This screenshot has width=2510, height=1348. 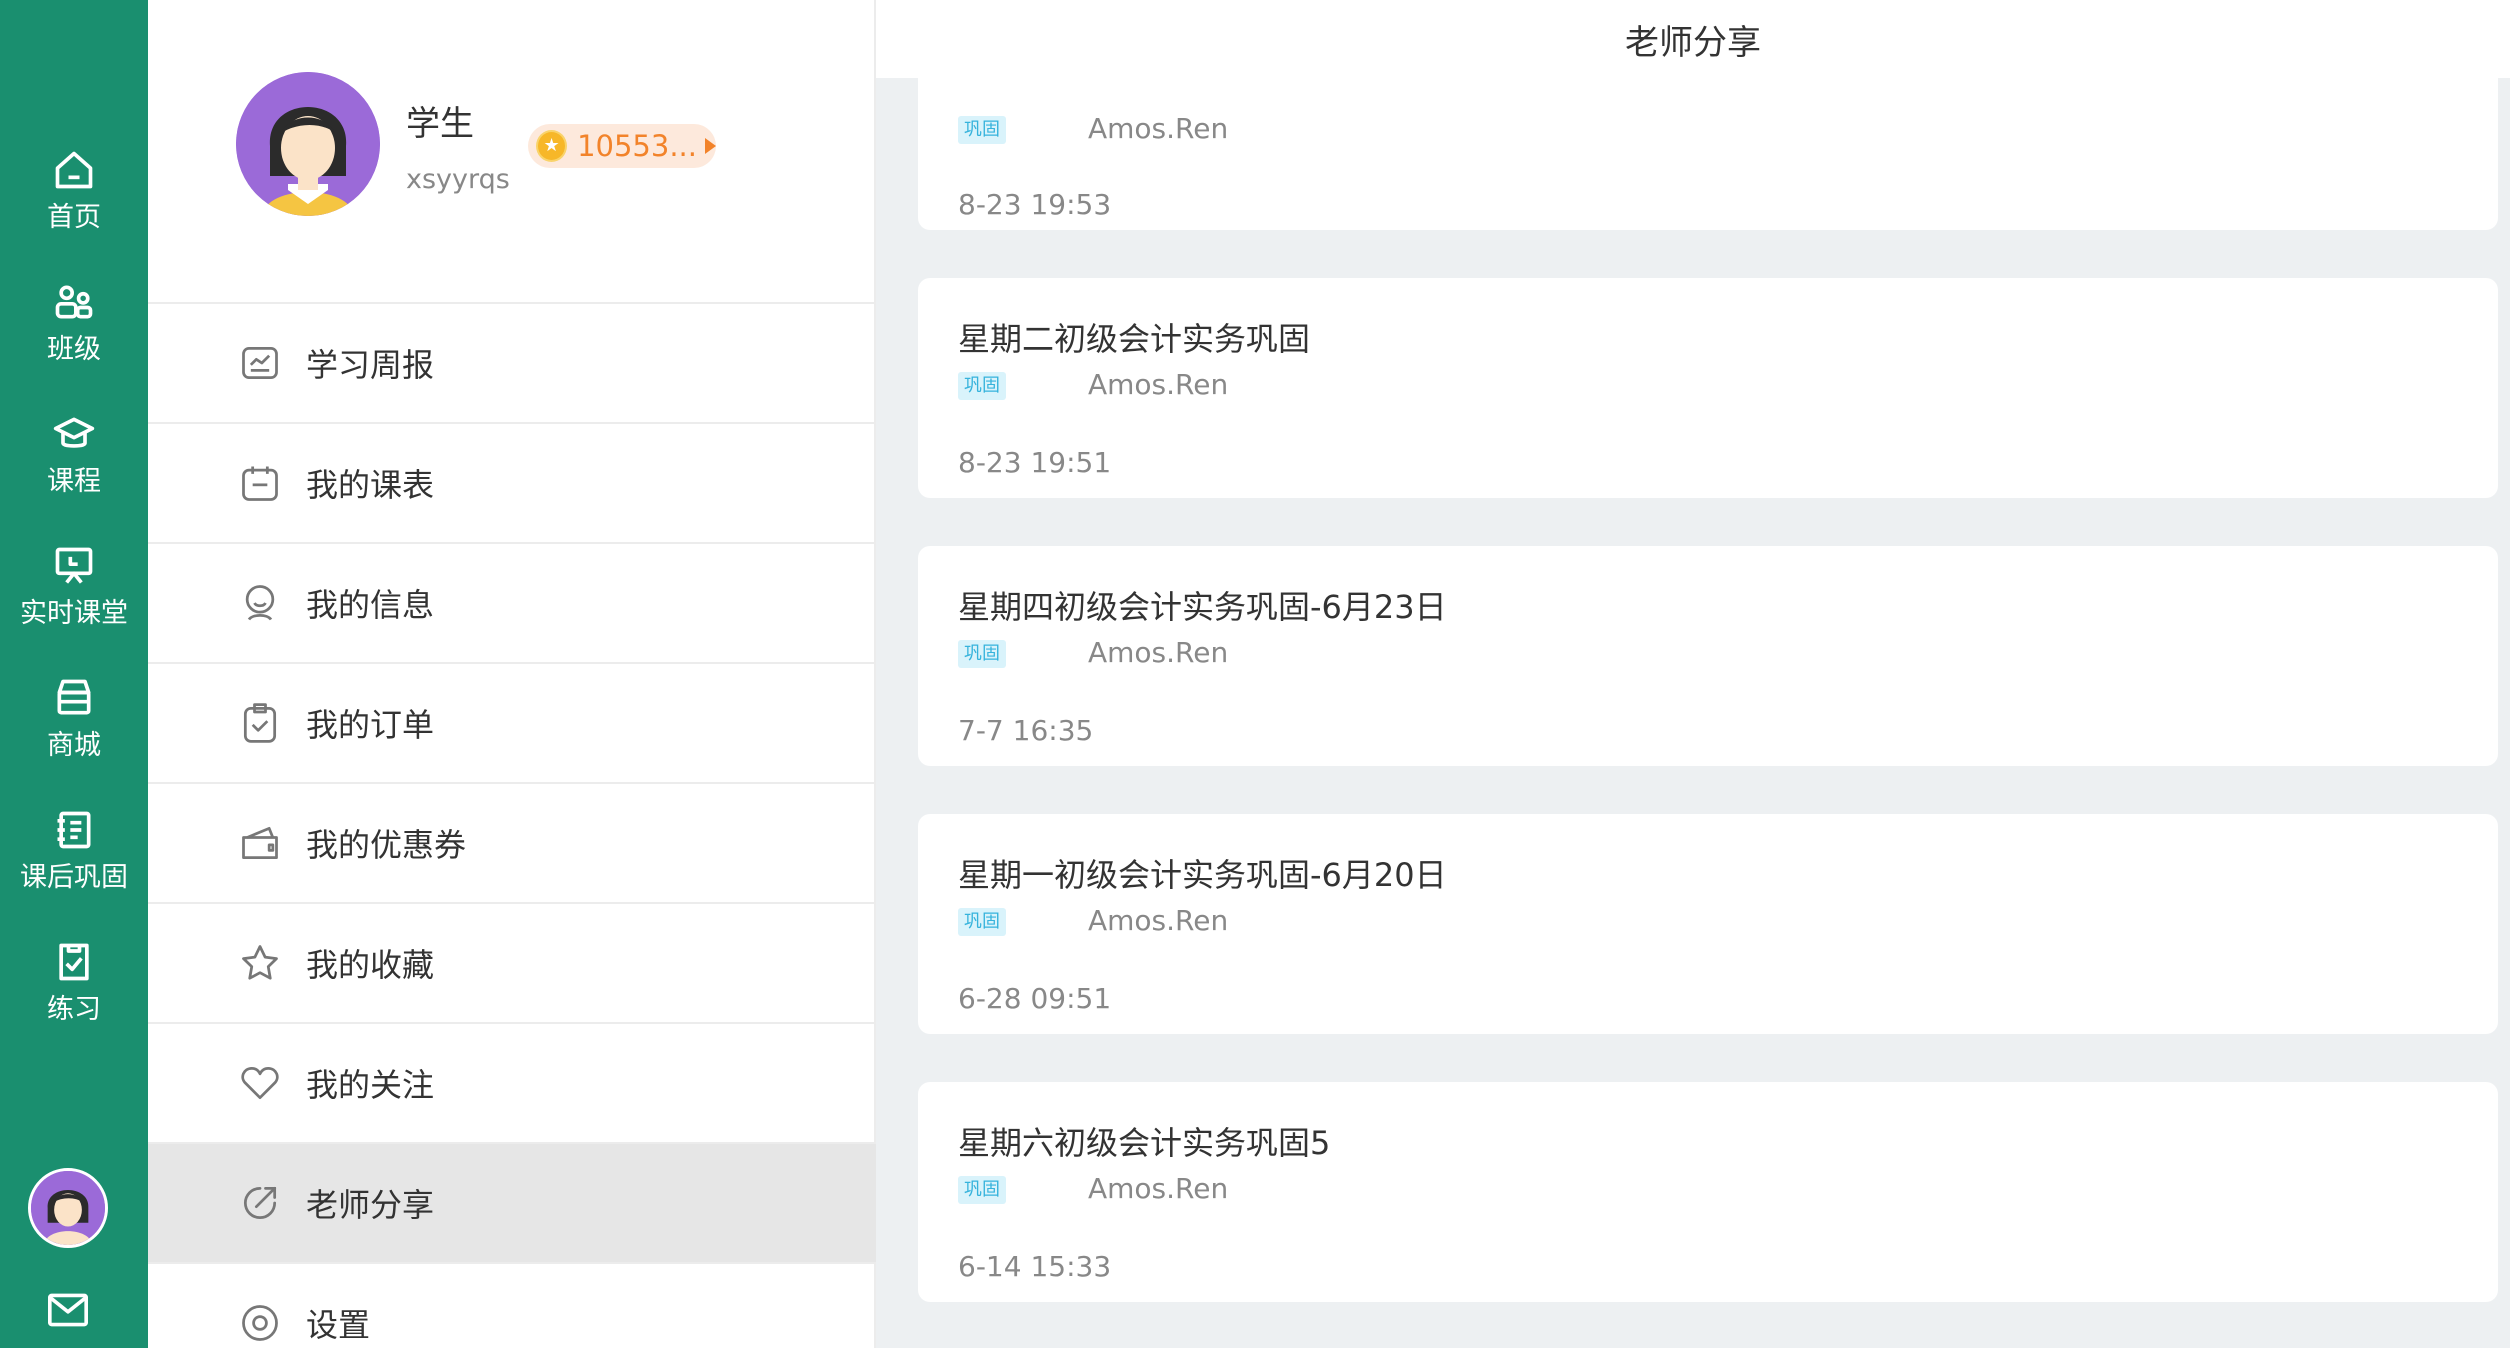 What do you see at coordinates (260, 1203) in the screenshot?
I see `share-icon` at bounding box center [260, 1203].